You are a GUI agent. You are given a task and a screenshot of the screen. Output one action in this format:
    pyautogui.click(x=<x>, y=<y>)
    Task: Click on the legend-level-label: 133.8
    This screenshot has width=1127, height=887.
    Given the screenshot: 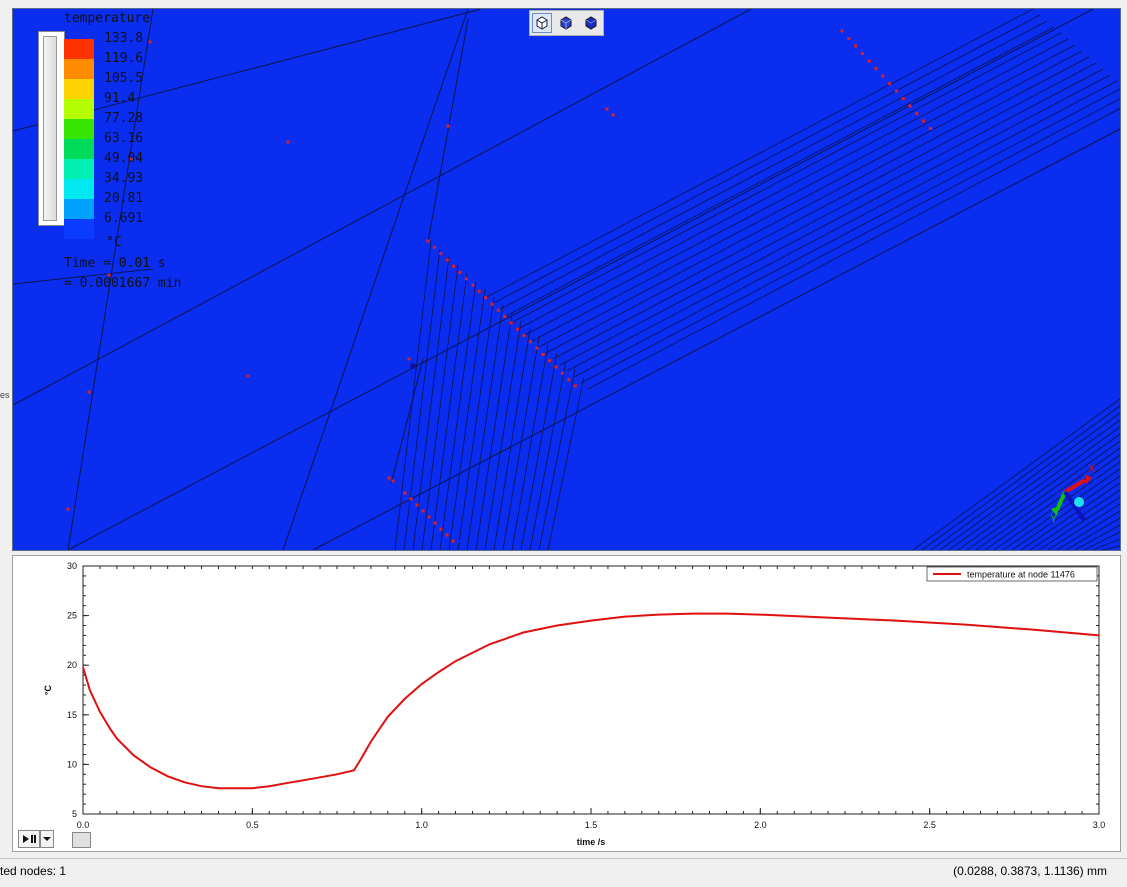 What is the action you would take?
    pyautogui.click(x=124, y=38)
    